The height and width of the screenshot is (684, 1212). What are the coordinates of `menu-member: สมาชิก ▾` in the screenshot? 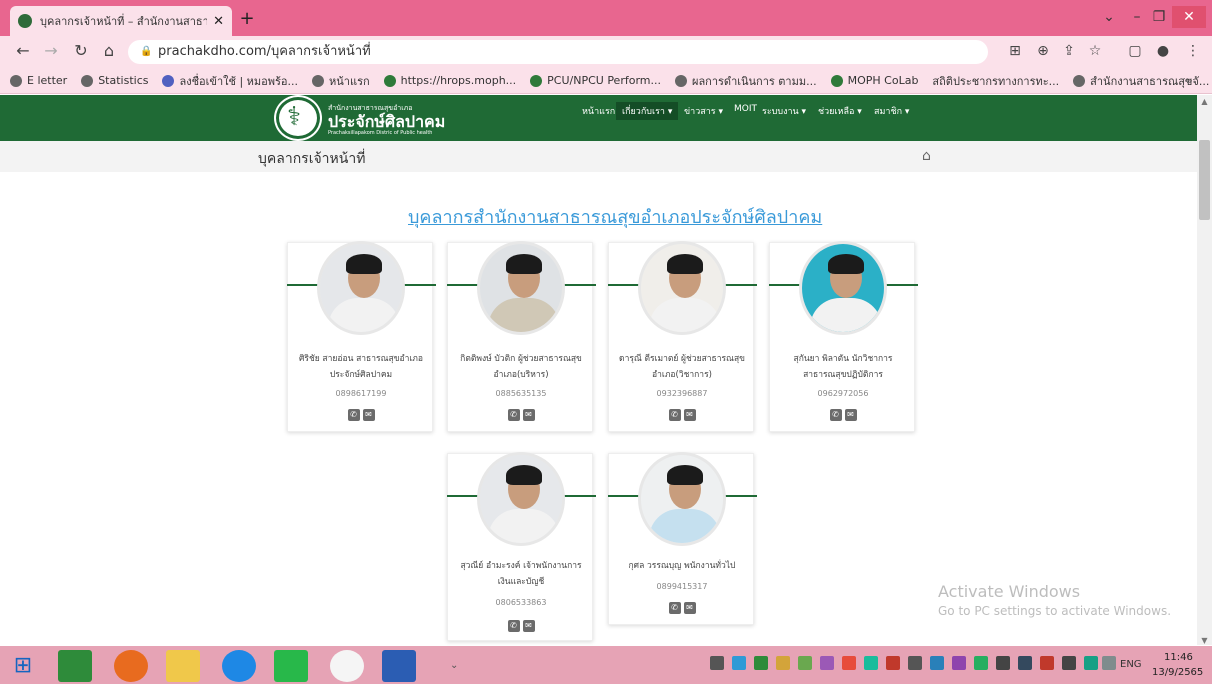 It's located at (891, 111).